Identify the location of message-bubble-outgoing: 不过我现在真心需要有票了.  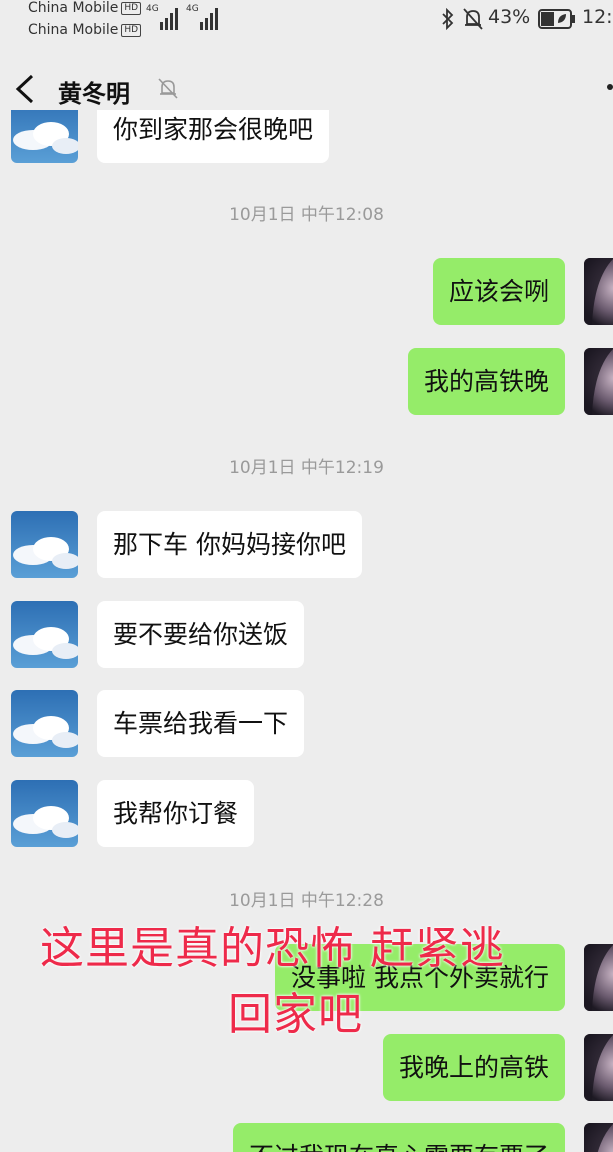
(398, 1137).